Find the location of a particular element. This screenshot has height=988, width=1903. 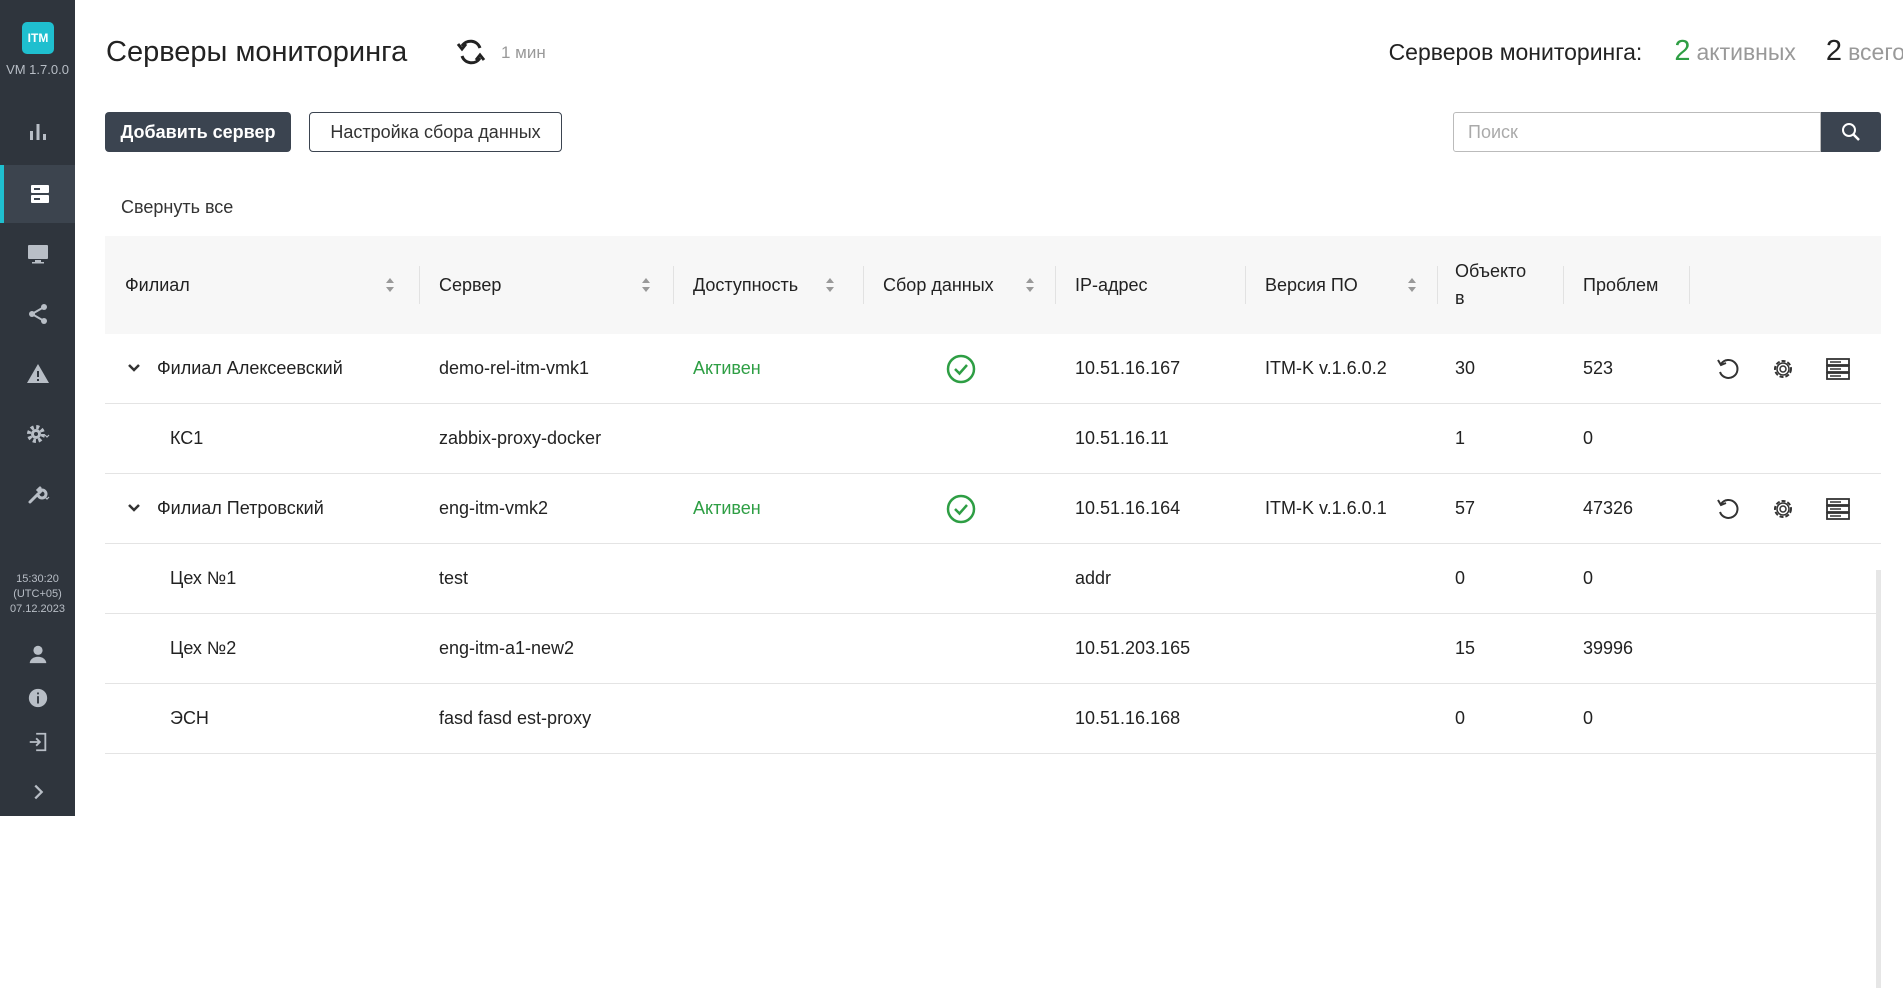

data-collection-settings-button: Настройка сбора данных is located at coordinates (435, 132).